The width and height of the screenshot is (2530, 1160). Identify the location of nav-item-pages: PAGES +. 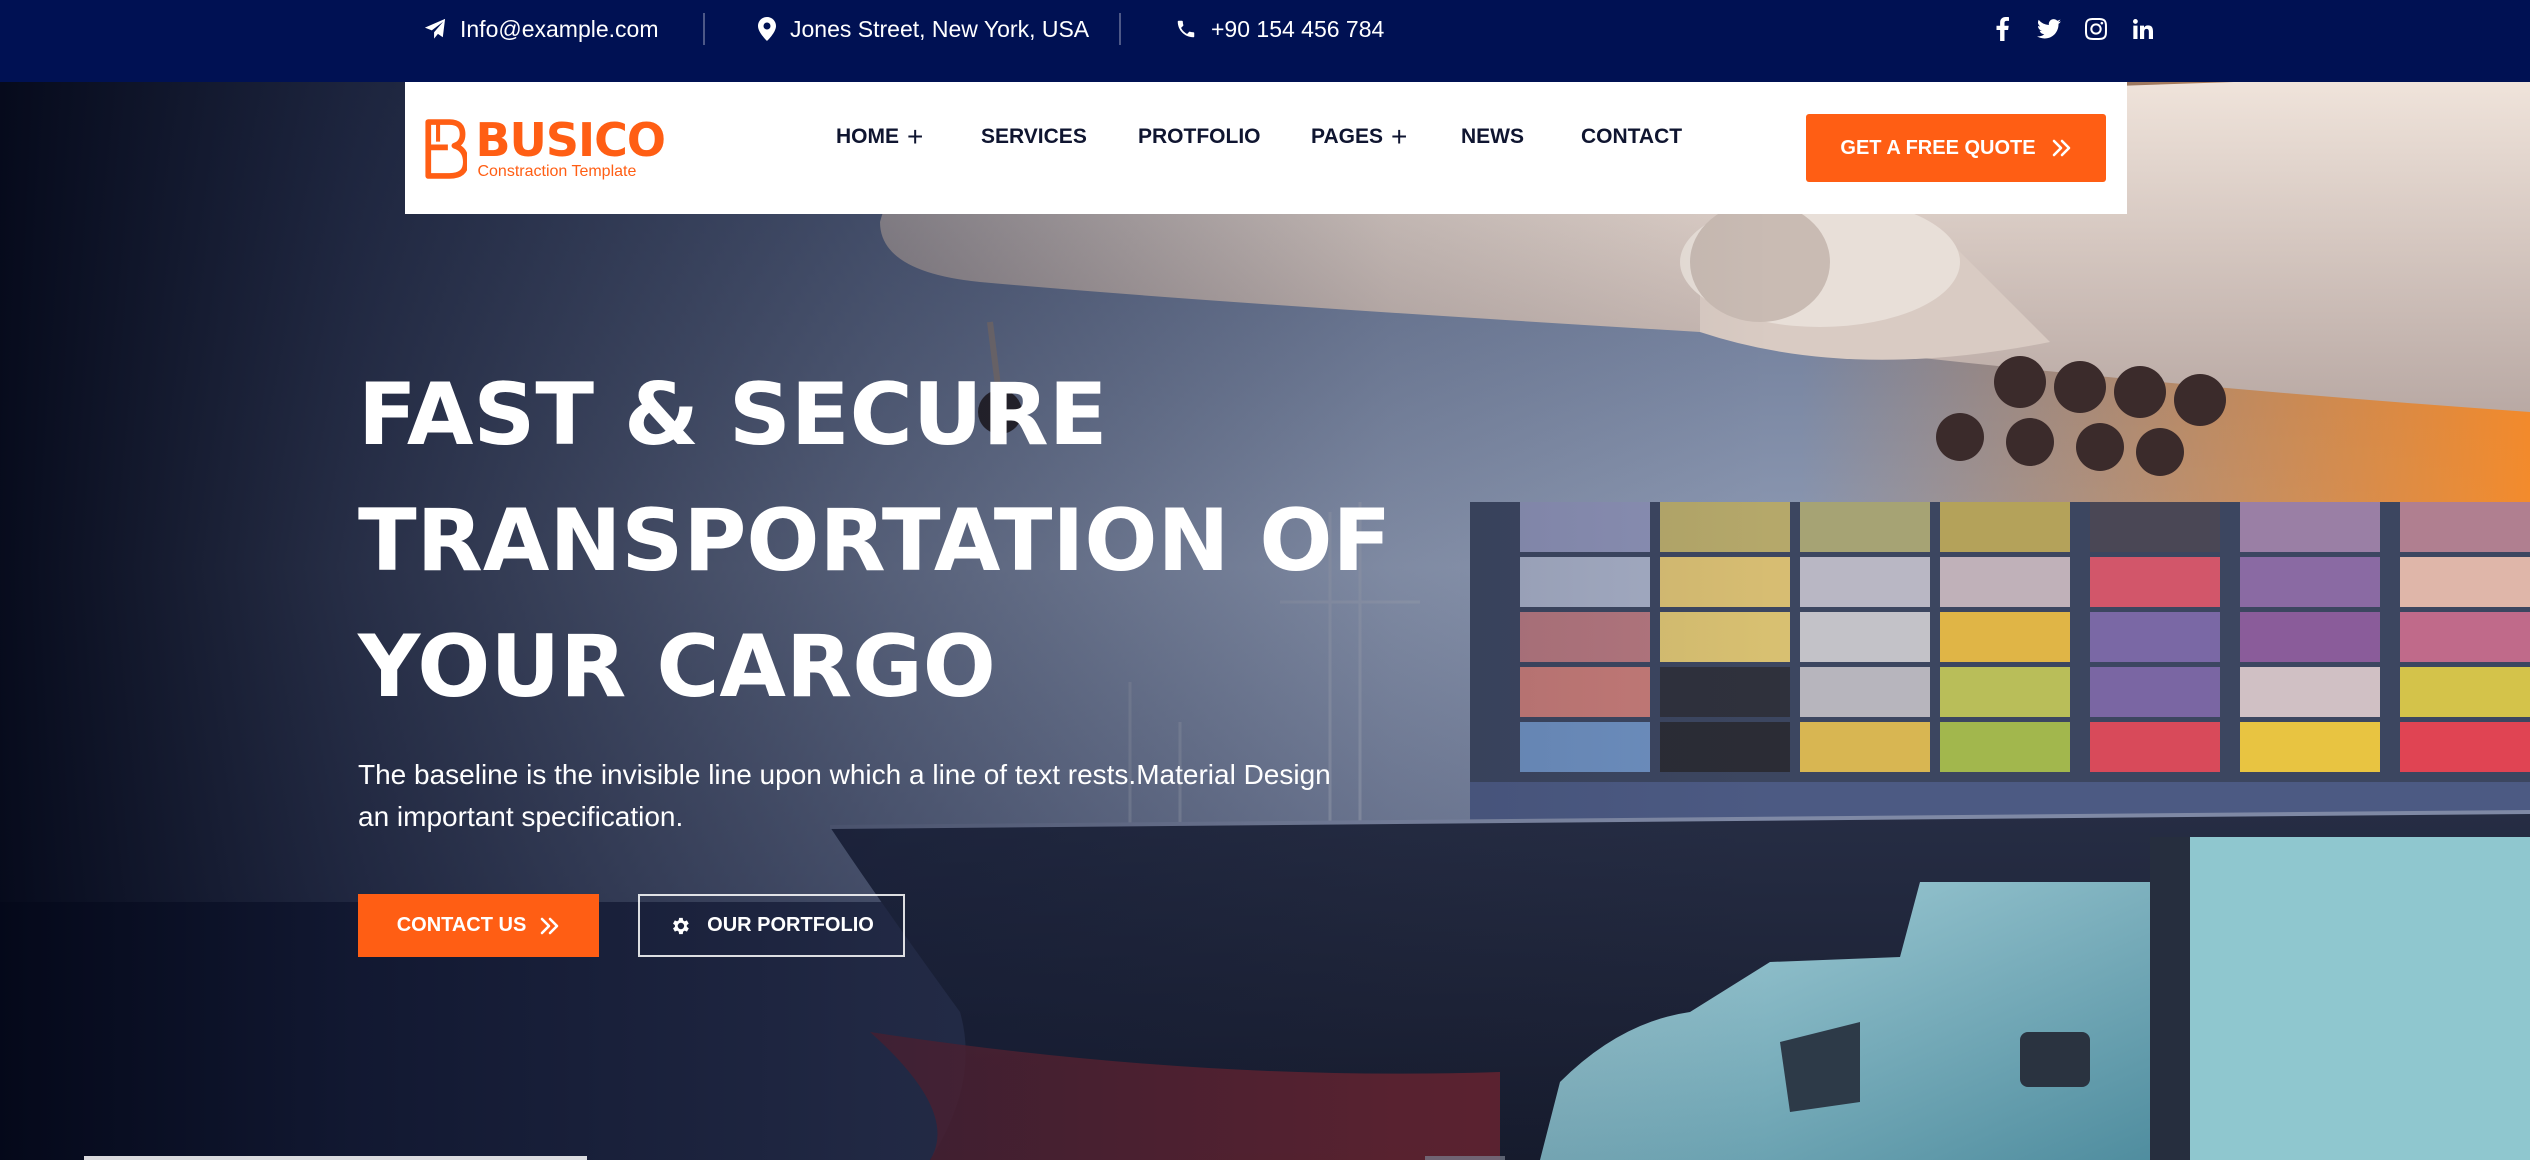
(1359, 137).